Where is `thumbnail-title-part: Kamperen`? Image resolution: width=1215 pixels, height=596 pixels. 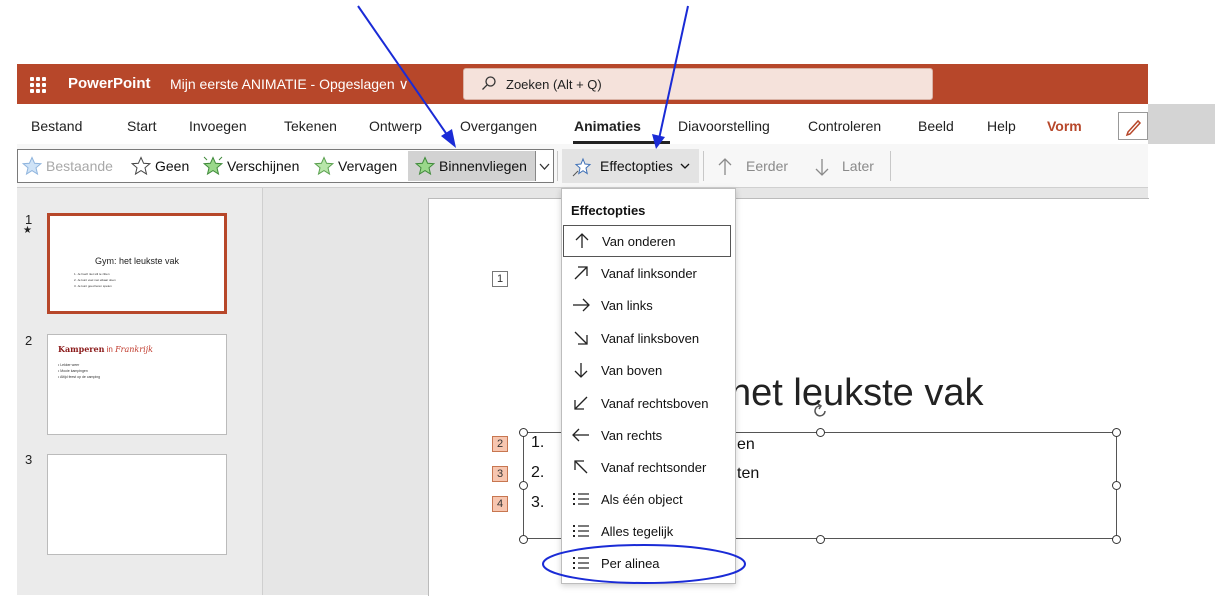 thumbnail-title-part: Kamperen is located at coordinates (81, 349).